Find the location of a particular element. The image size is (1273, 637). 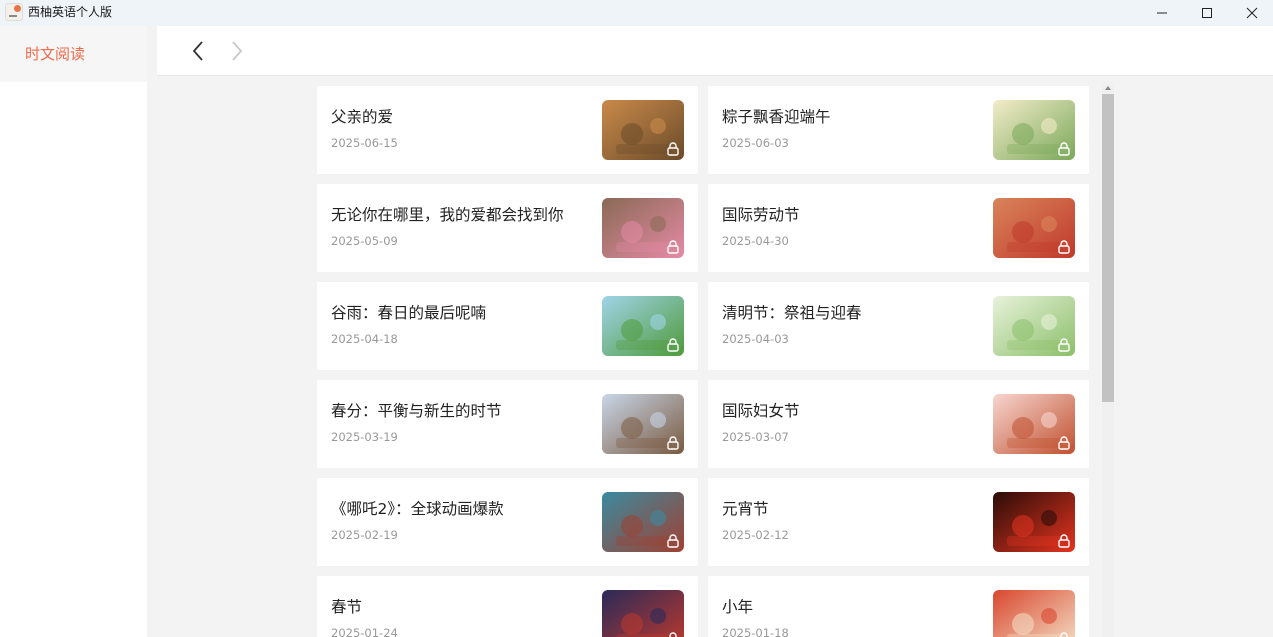

article-title: 清明节：祭祖与迎春 is located at coordinates (792, 313).